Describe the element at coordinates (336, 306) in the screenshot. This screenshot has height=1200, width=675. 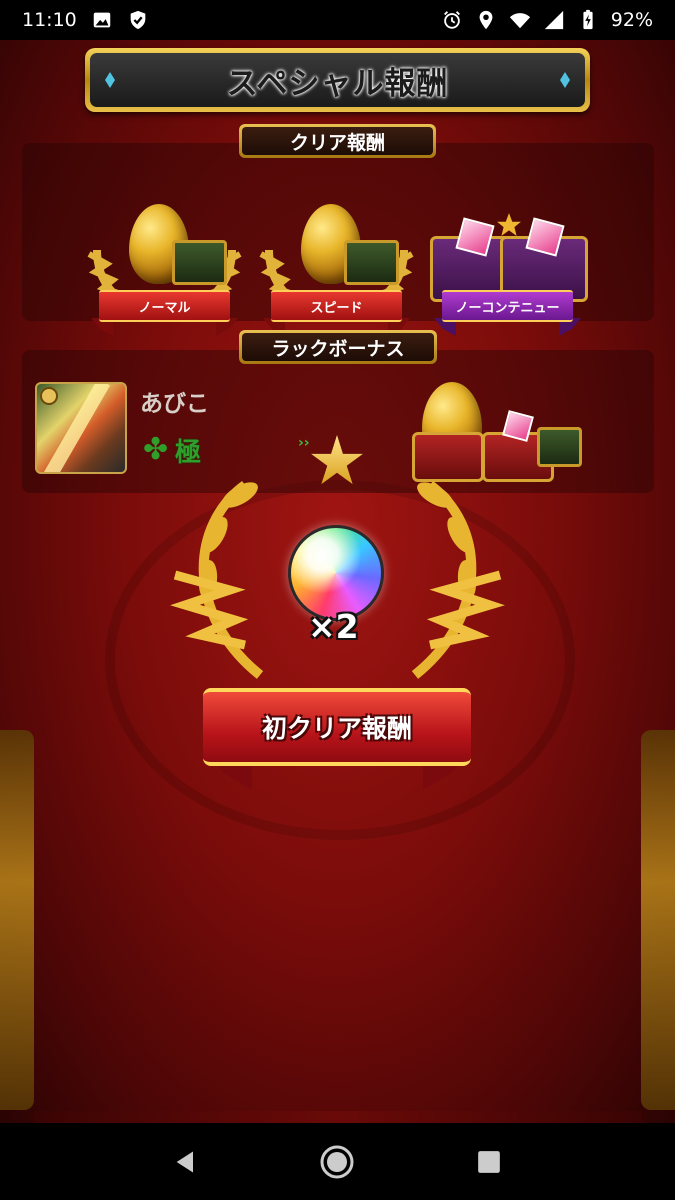
I see `reward-speed-label: スピード` at that location.